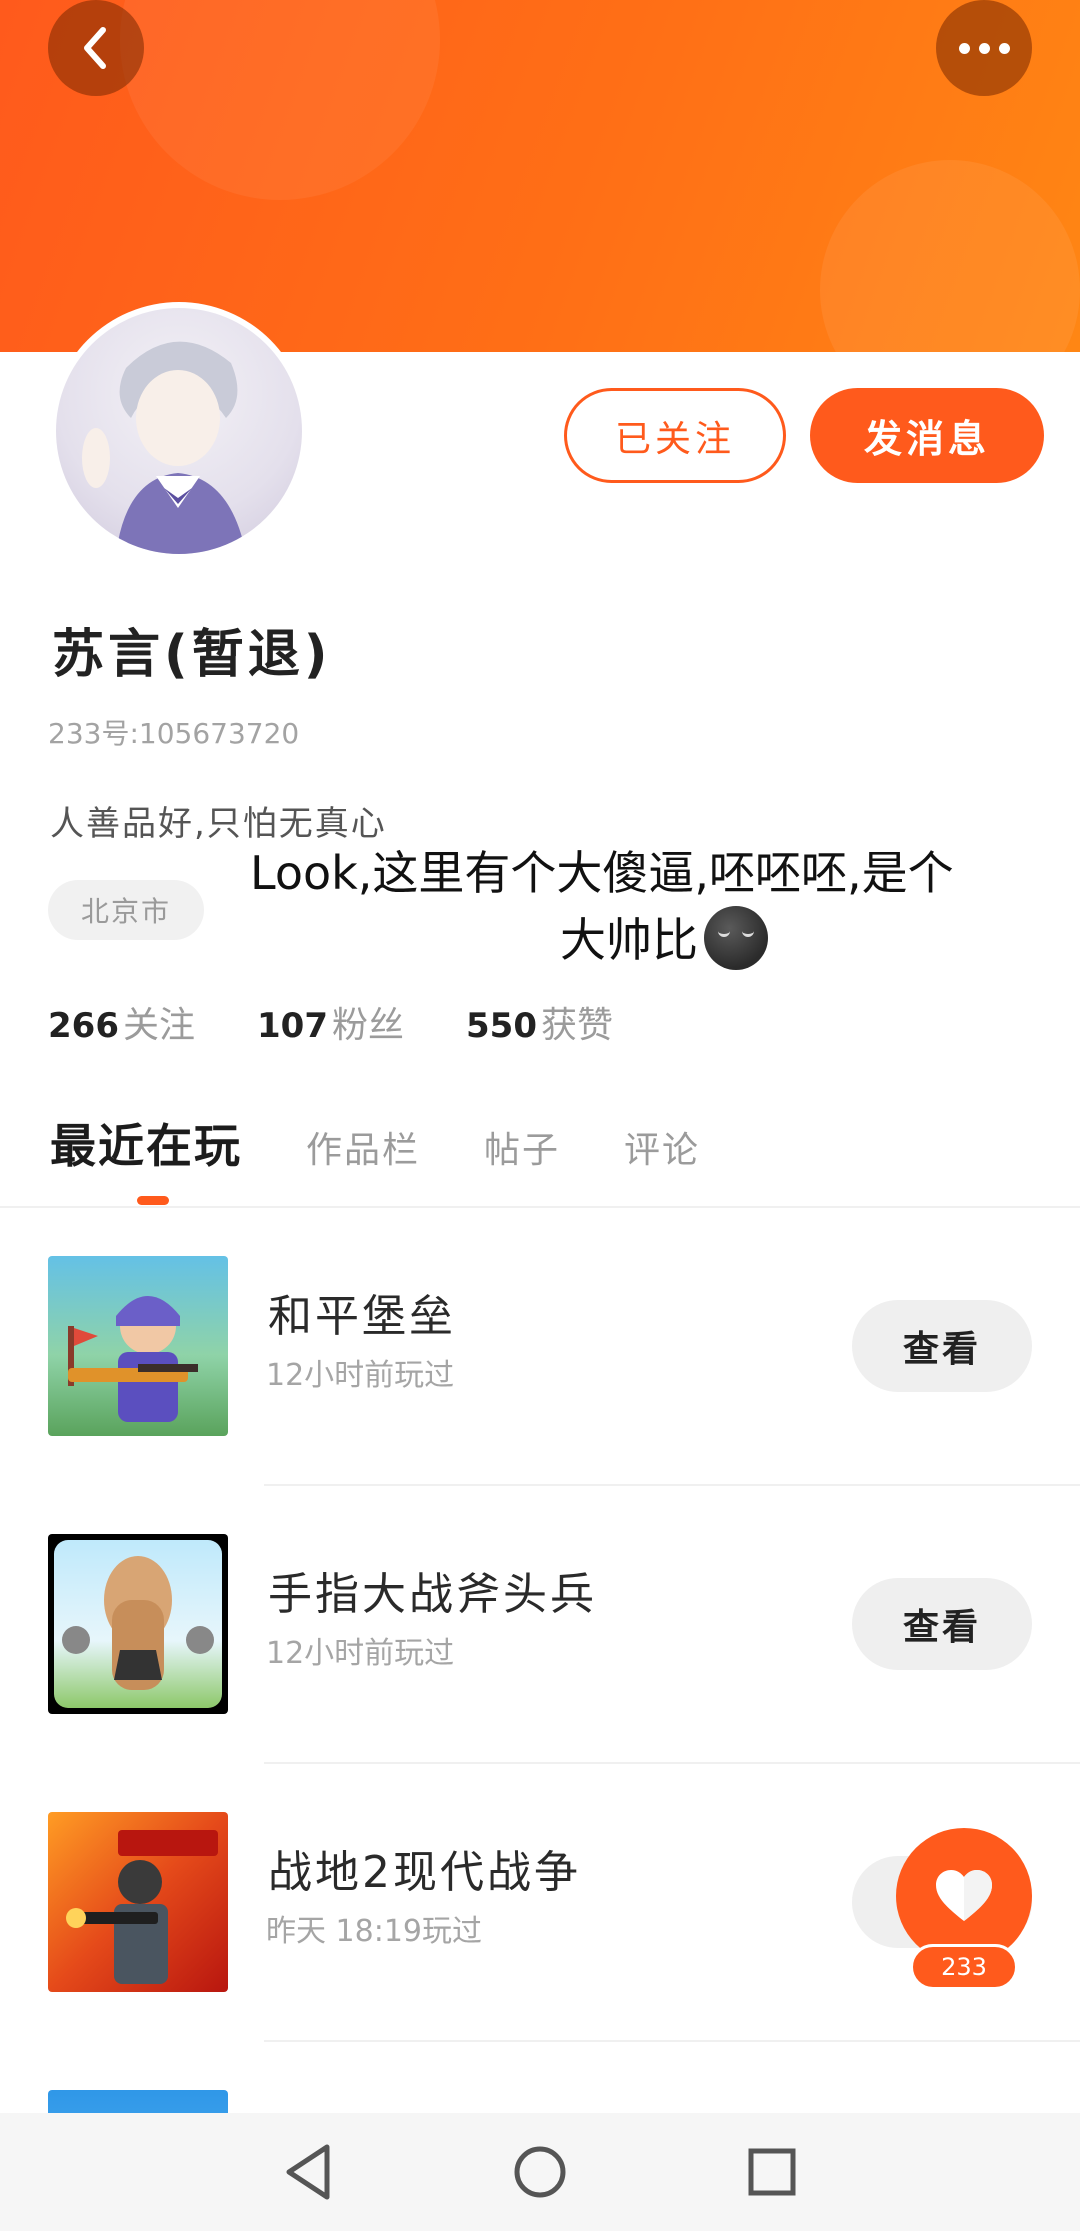 The height and width of the screenshot is (2231, 1080). What do you see at coordinates (292, 1026) in the screenshot?
I see `stat-number: 107` at bounding box center [292, 1026].